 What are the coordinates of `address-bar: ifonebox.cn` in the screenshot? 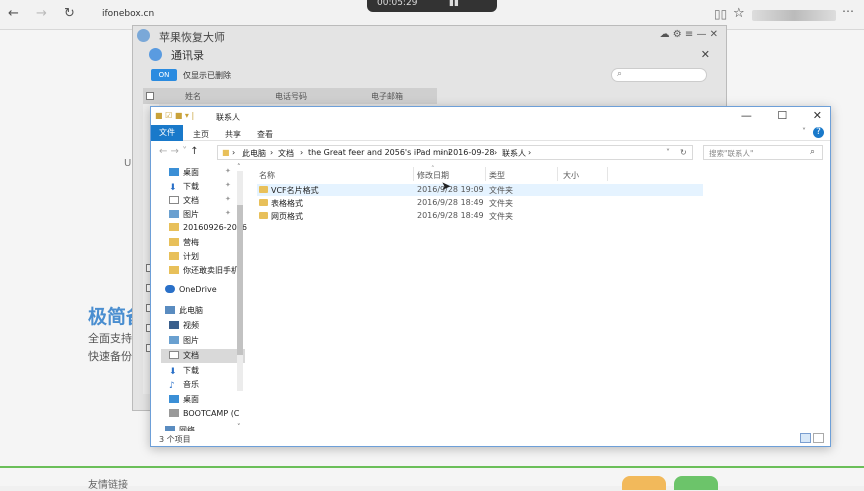 It's located at (128, 14).